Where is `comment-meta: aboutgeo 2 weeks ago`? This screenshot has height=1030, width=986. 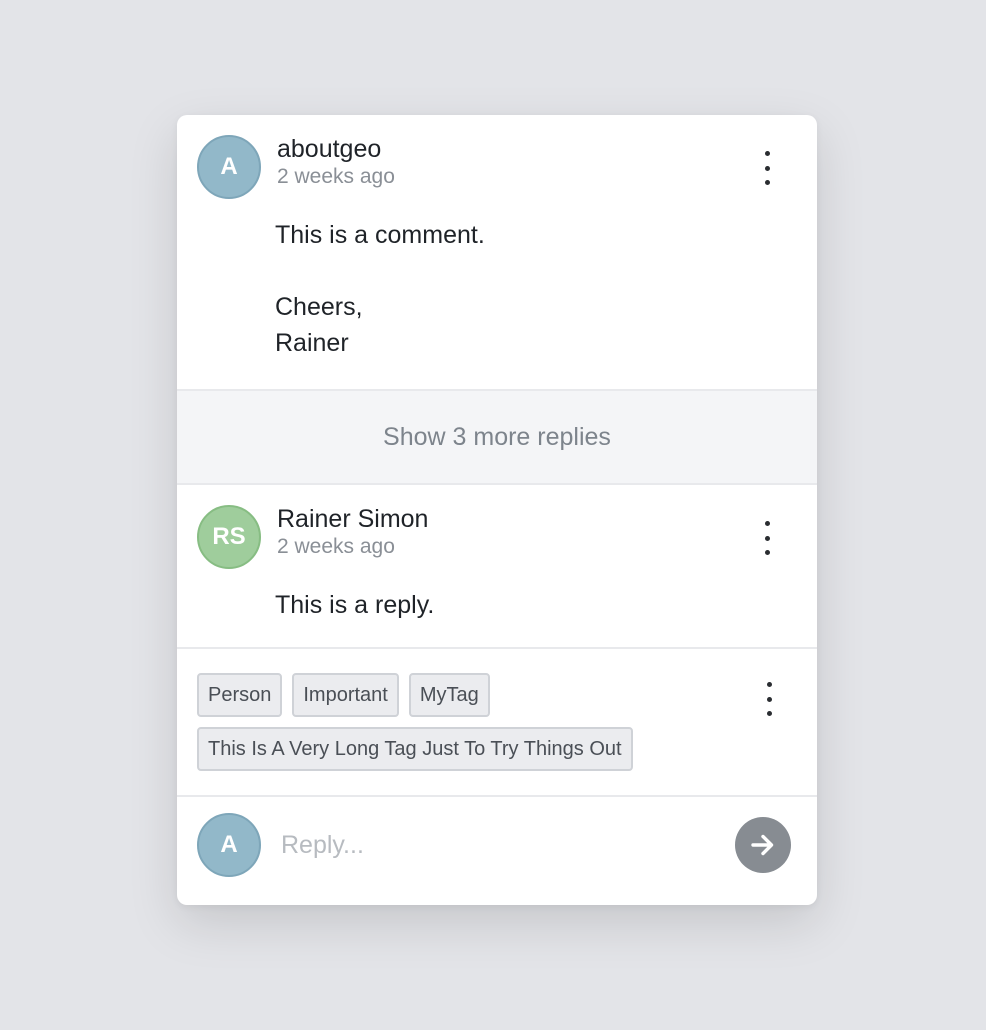
comment-meta: aboutgeo 2 weeks ago is located at coordinates (336, 162).